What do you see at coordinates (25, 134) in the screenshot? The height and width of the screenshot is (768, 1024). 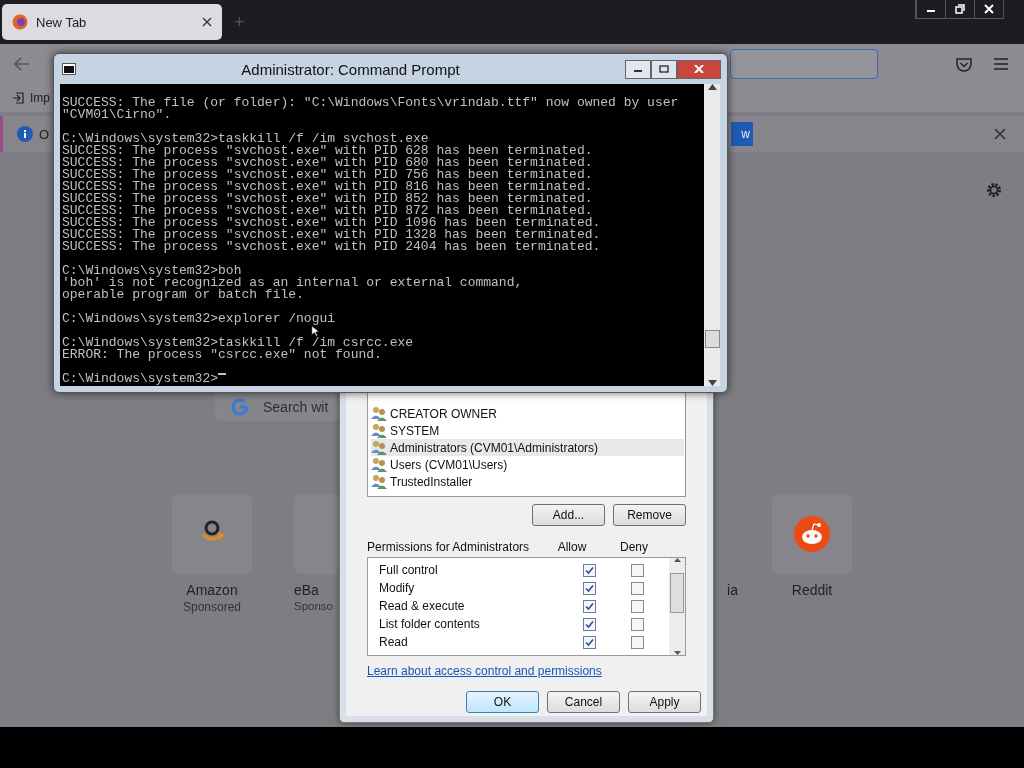 I see `info-icon` at bounding box center [25, 134].